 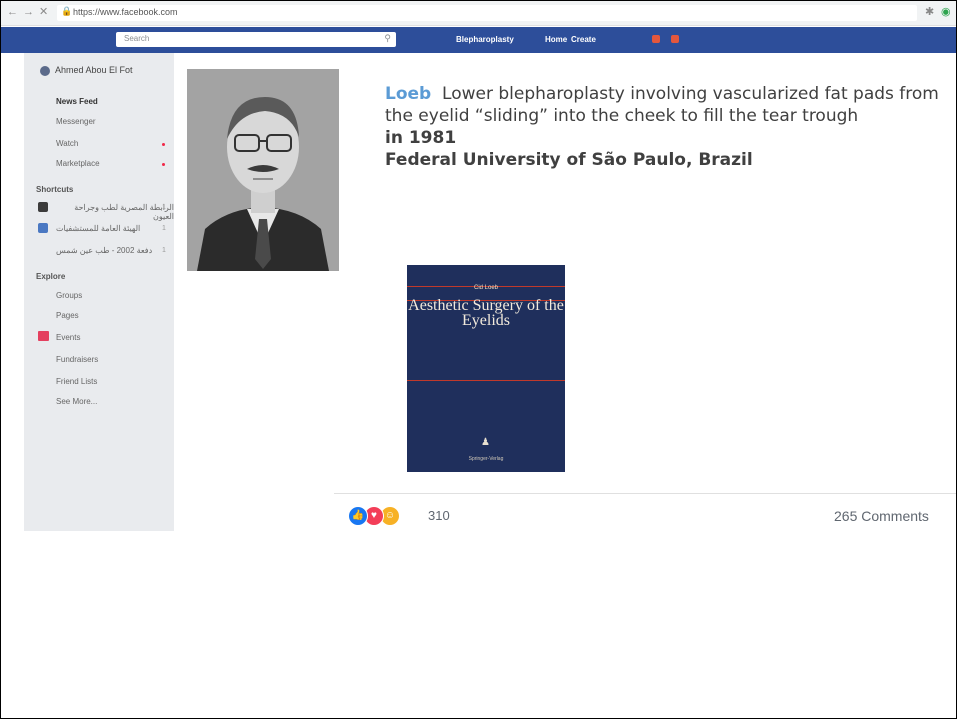 What do you see at coordinates (77, 359) in the screenshot?
I see `sidebar-item-fundraisers: Fundraisers` at bounding box center [77, 359].